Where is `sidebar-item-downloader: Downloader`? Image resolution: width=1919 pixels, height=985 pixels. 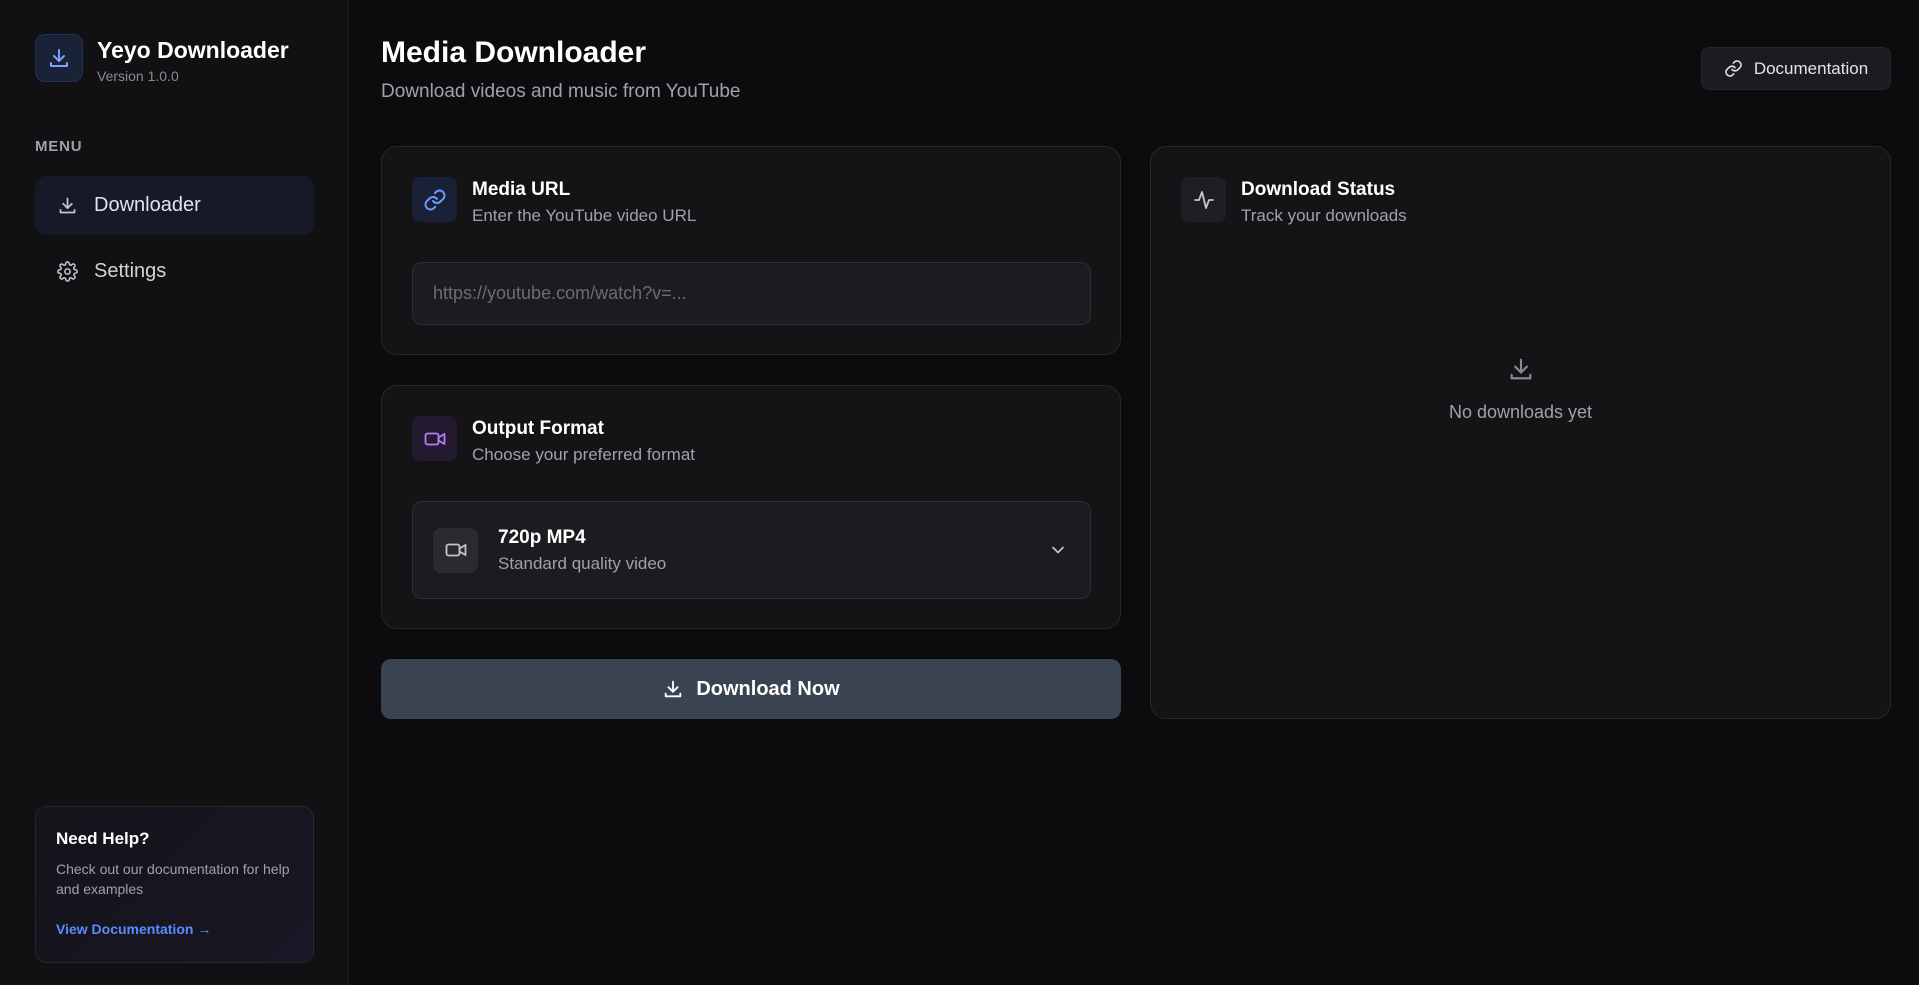
sidebar-item-downloader: Downloader is located at coordinates (174, 205).